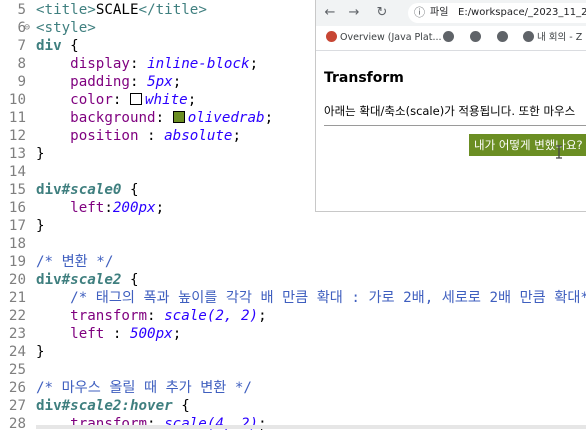  What do you see at coordinates (559, 152) in the screenshot?
I see `text-cursor-icon` at bounding box center [559, 152].